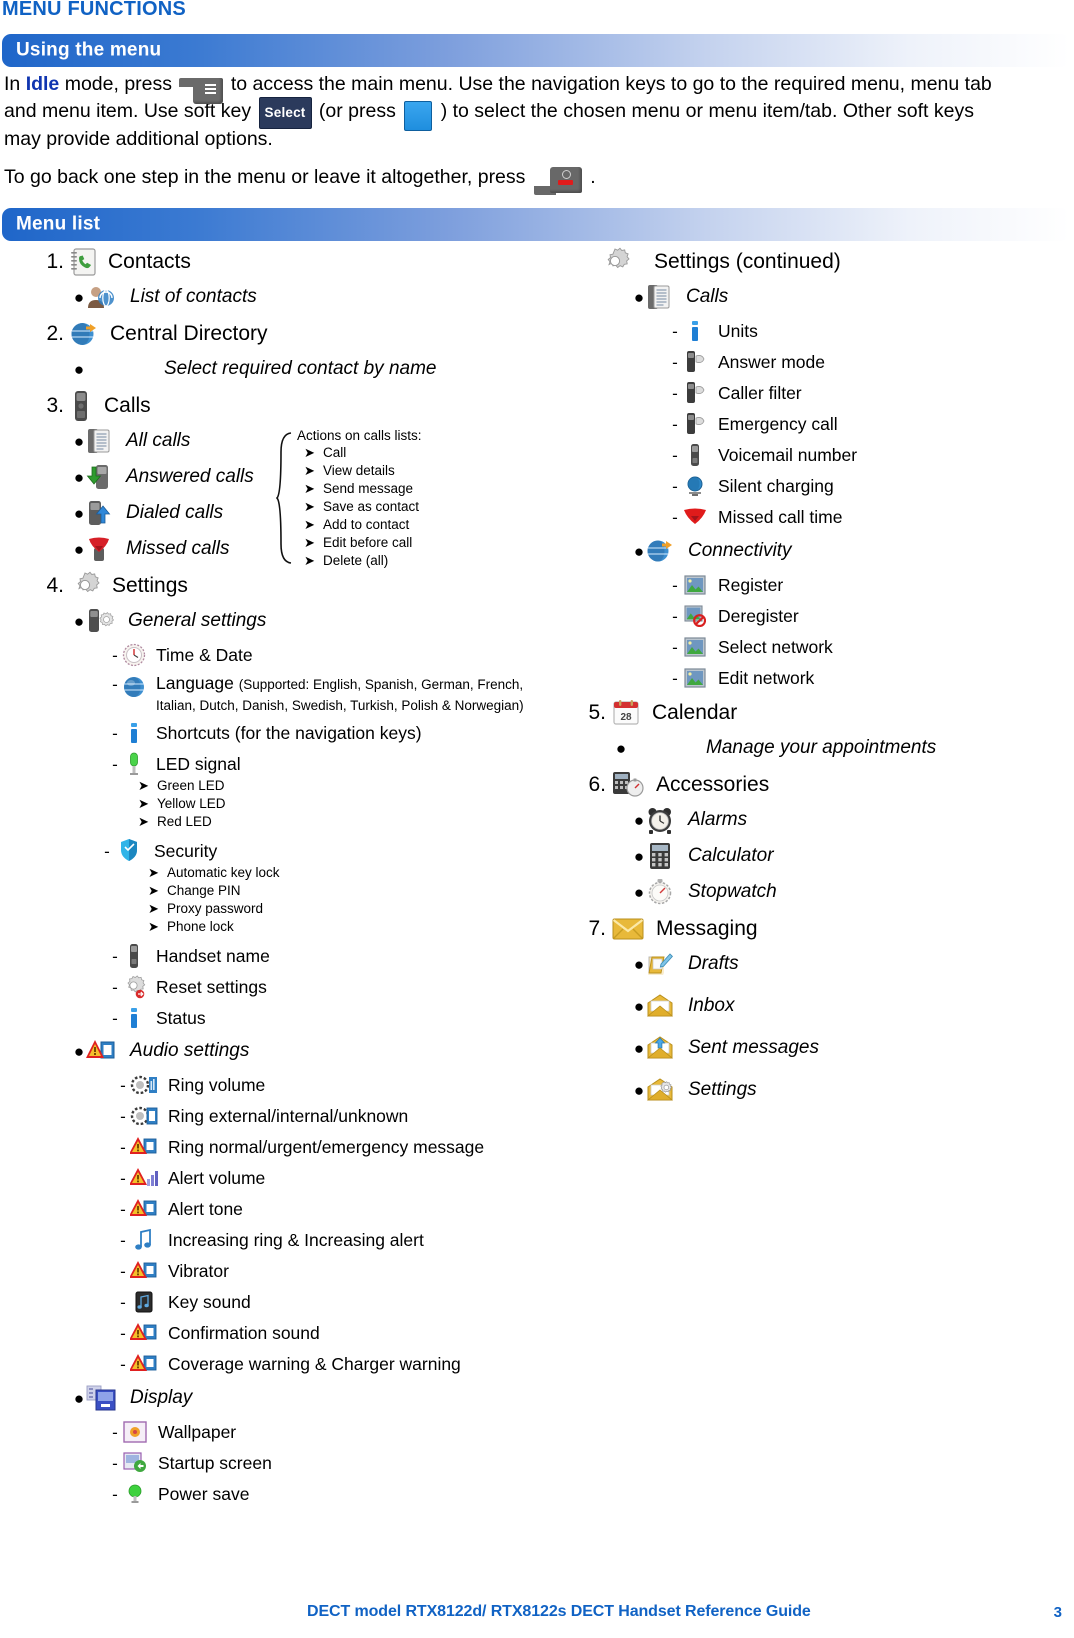 This screenshot has width=1074, height=1638. I want to click on submenu-item-vibrator: - Vibrator, so click(332, 1271).